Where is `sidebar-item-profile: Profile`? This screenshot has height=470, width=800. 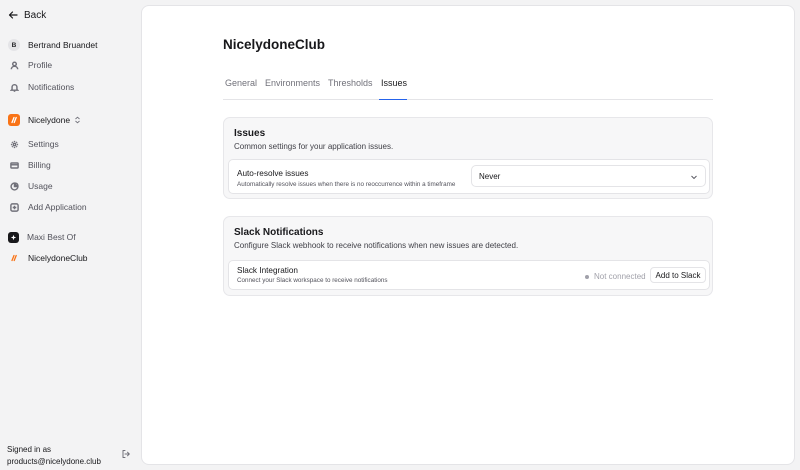
sidebar-item-profile: Profile is located at coordinates (72, 65).